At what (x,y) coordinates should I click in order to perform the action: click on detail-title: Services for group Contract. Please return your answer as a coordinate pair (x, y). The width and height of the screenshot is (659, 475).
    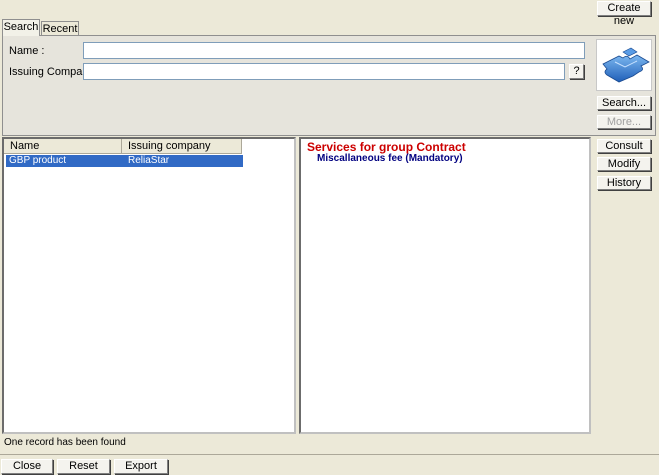
    Looking at the image, I should click on (386, 147).